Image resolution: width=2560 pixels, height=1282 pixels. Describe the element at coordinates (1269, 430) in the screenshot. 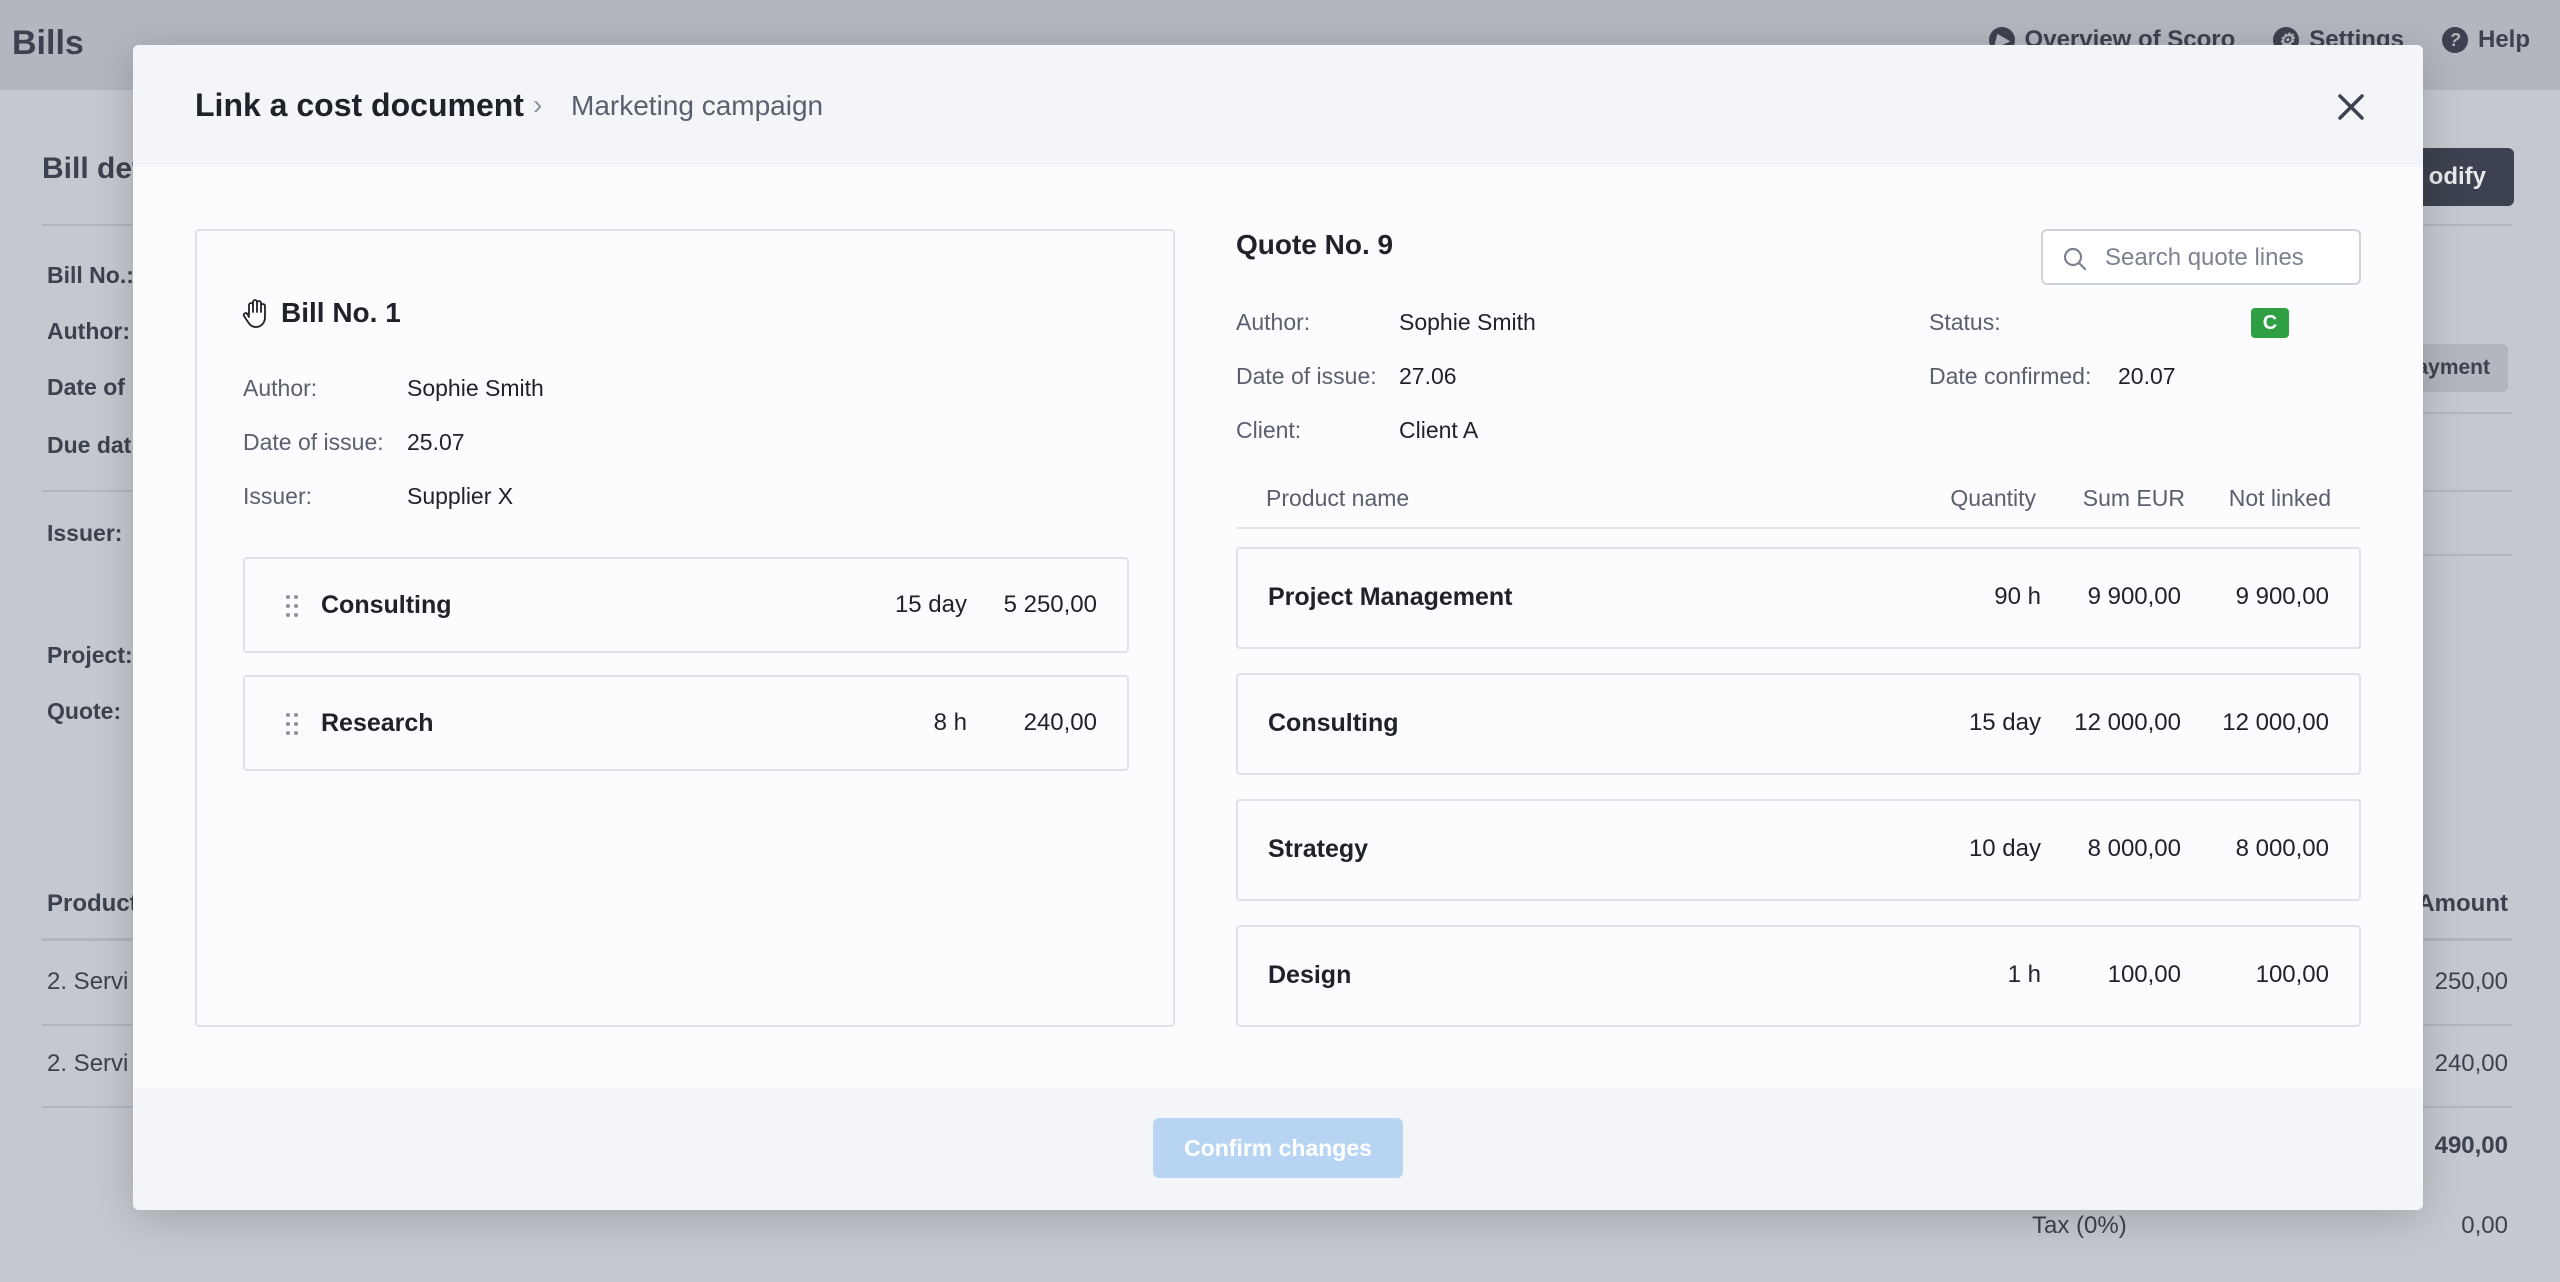

I see `quote-client-label: Client:` at that location.